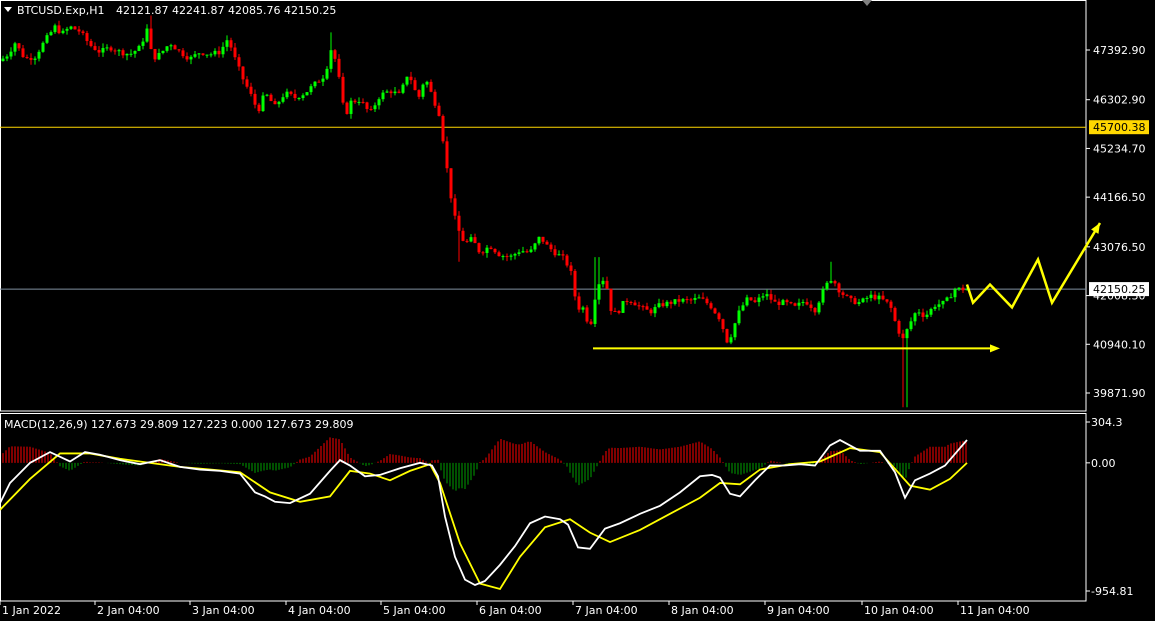  I want to click on time-tick-label: 11 Jan 04:00, so click(995, 610).